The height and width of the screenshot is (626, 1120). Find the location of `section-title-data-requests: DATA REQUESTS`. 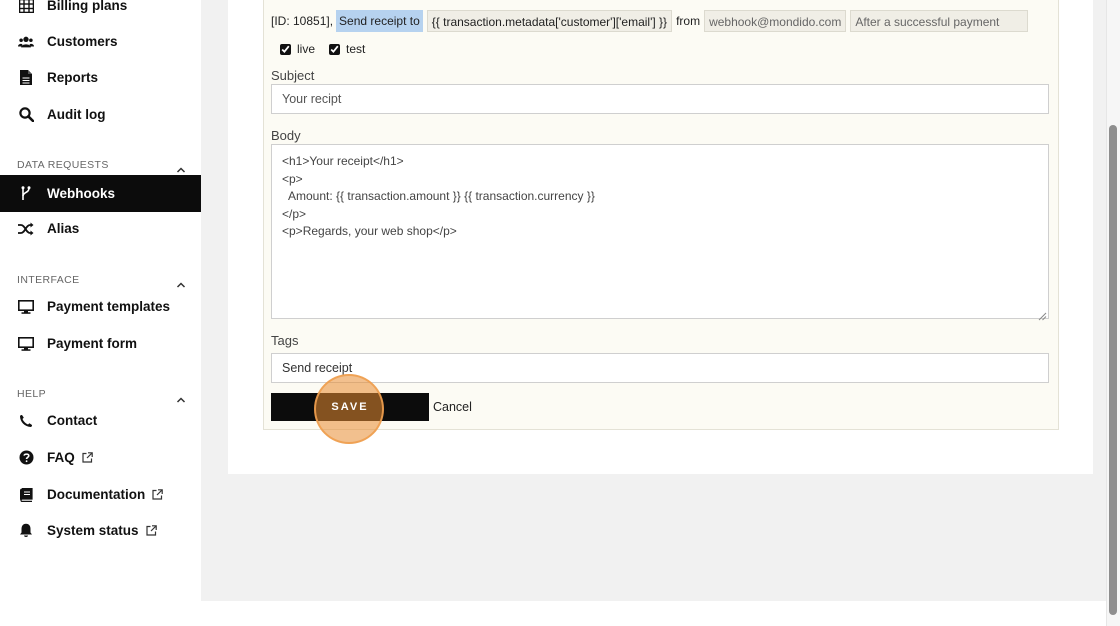

section-title-data-requests: DATA REQUESTS is located at coordinates (63, 165).